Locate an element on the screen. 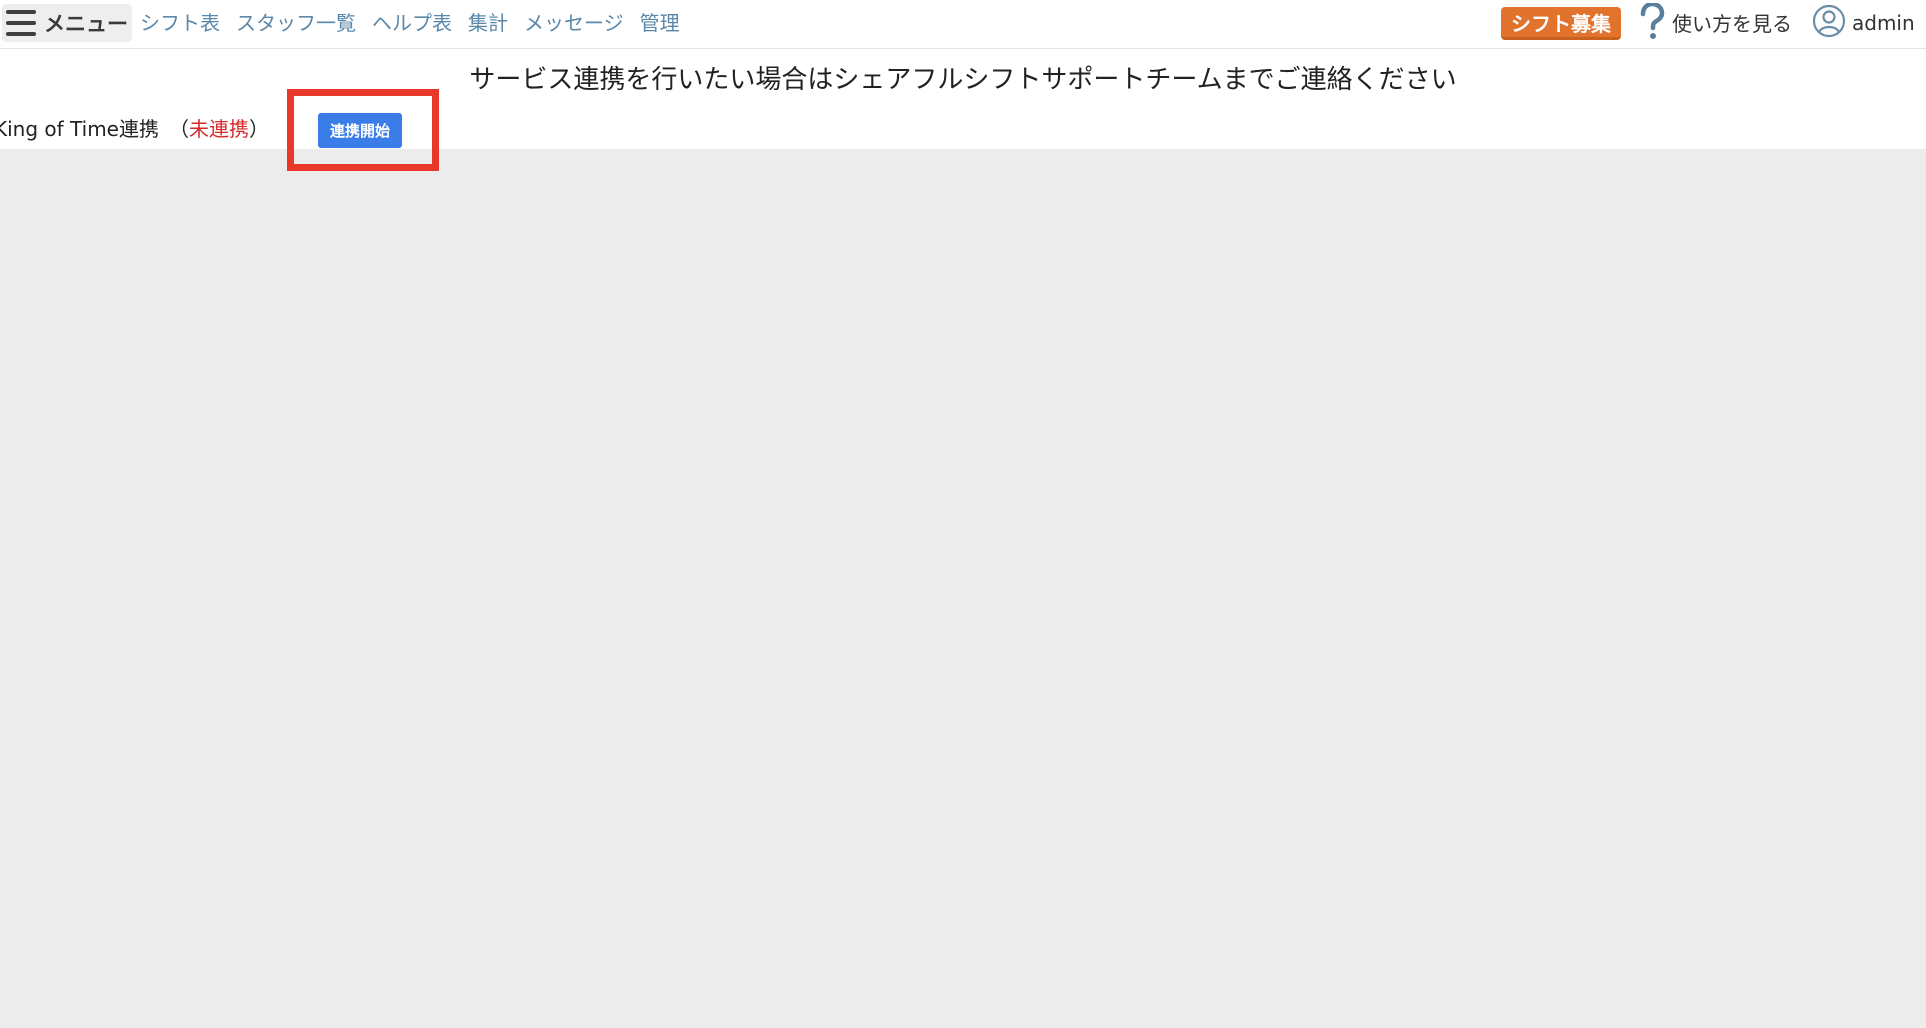 The image size is (1926, 1028). service-name: King of Time連携 is located at coordinates (79, 129).